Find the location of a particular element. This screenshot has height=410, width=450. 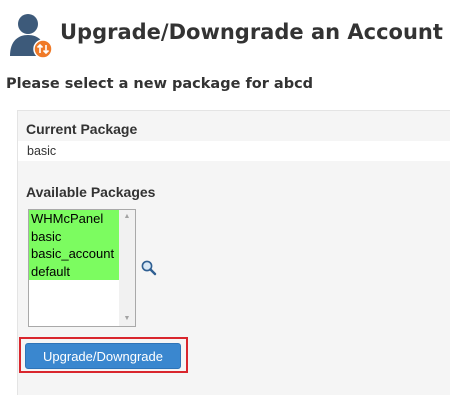

package-option-whmcpanel: WHMcPanel is located at coordinates (74, 219).